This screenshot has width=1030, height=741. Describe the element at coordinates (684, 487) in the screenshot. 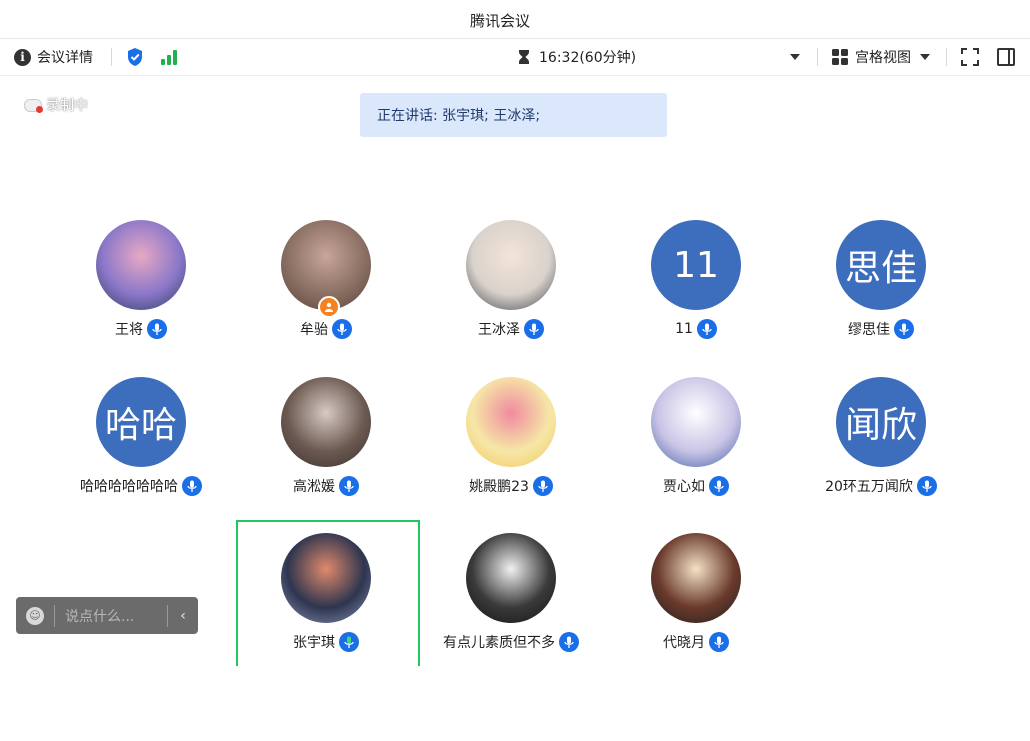

I see `participant-name: 贾心如` at that location.